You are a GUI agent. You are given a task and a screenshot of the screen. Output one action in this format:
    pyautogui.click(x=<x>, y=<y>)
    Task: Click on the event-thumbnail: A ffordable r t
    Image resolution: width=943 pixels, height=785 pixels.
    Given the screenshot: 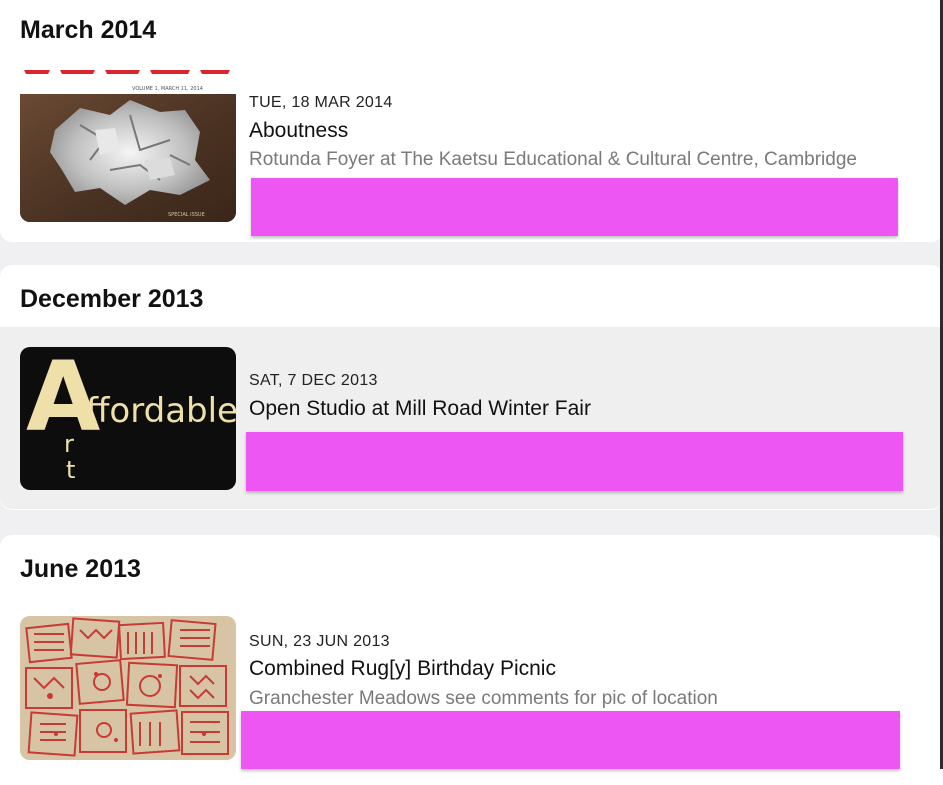 What is the action you would take?
    pyautogui.click(x=128, y=418)
    